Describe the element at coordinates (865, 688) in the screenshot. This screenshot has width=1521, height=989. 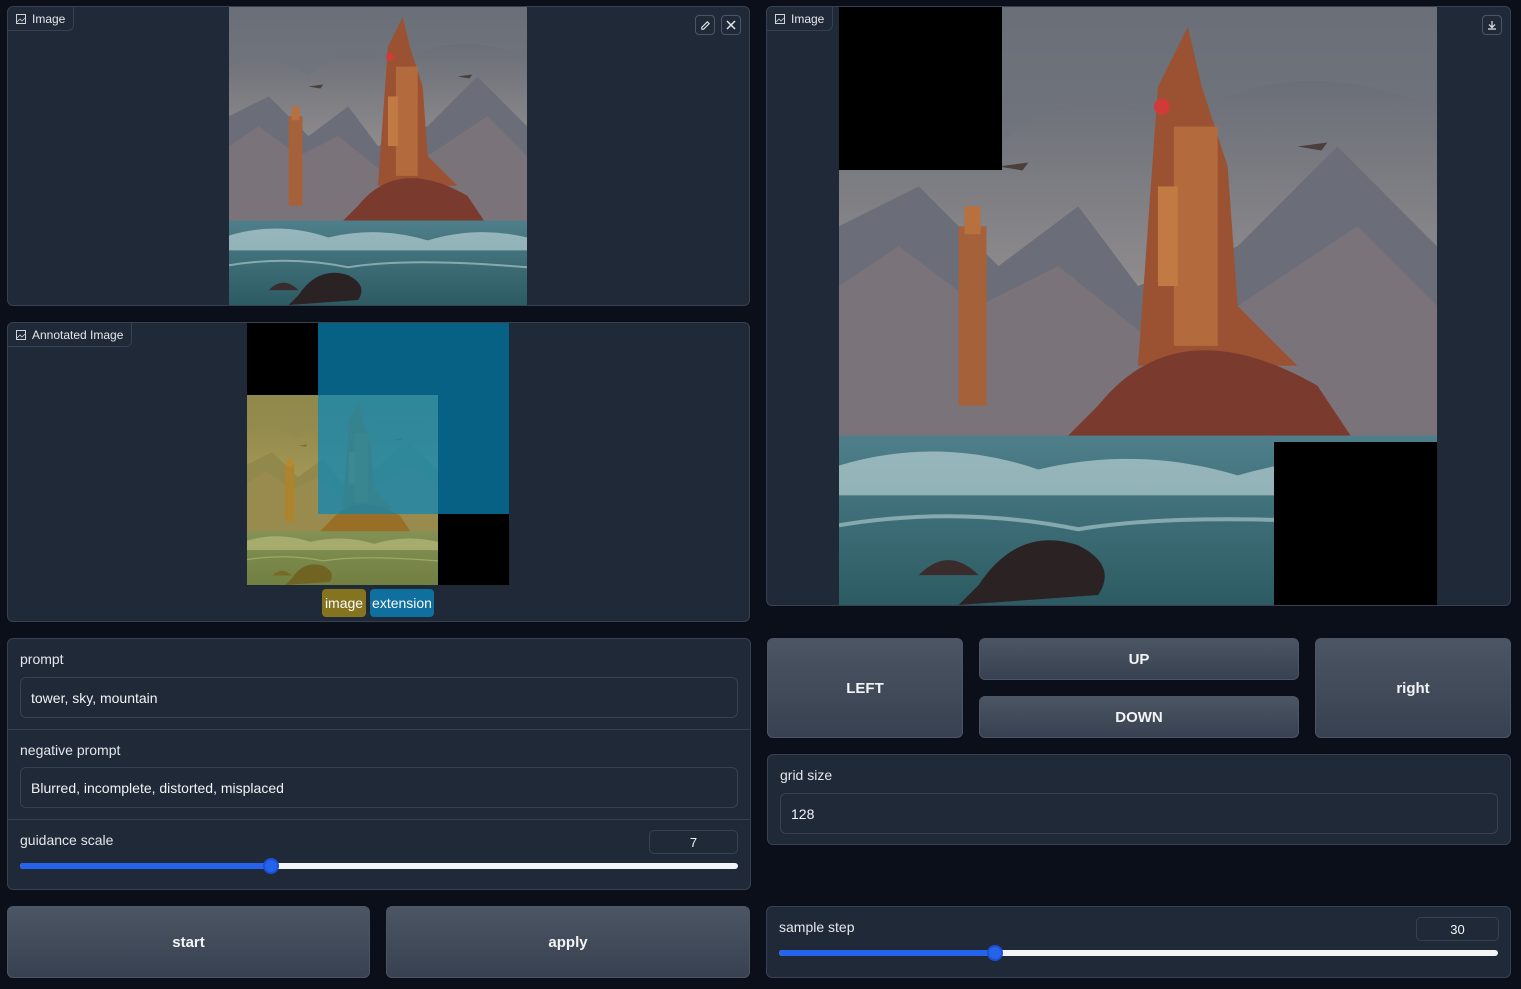
I see `left-button: LEFT` at that location.